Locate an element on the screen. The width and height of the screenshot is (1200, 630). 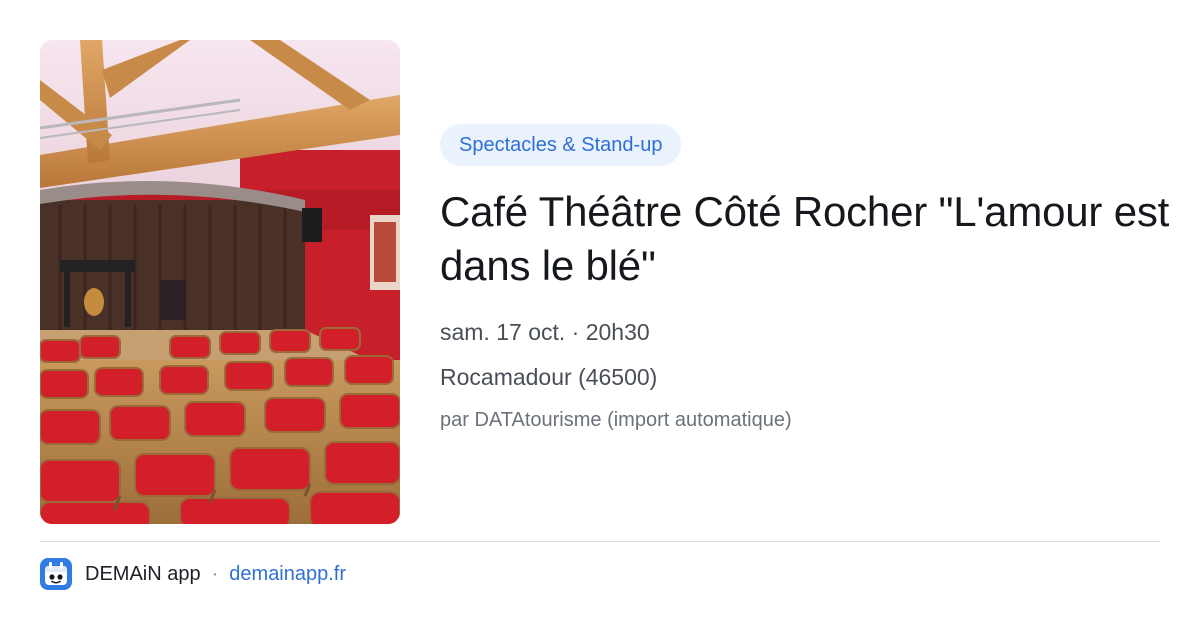
app-name: DEMAiN app is located at coordinates (143, 573).